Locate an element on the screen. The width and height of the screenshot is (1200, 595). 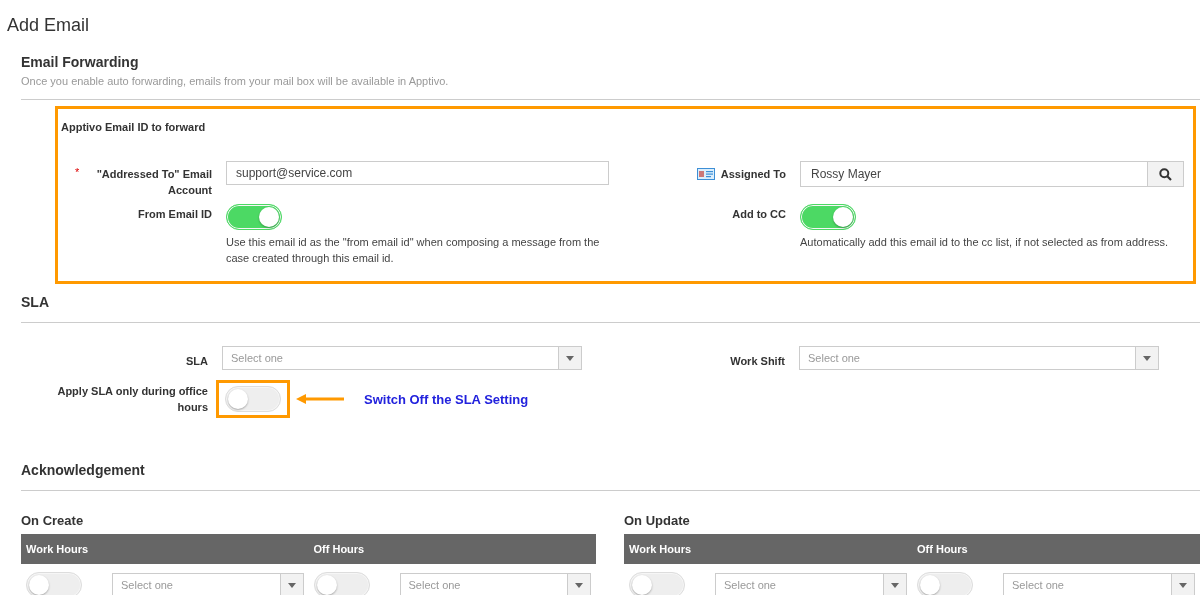
section-description: Once you enable auto forwarding, emails from your mail box will be available in Apptivo. is located at coordinates (235, 81).